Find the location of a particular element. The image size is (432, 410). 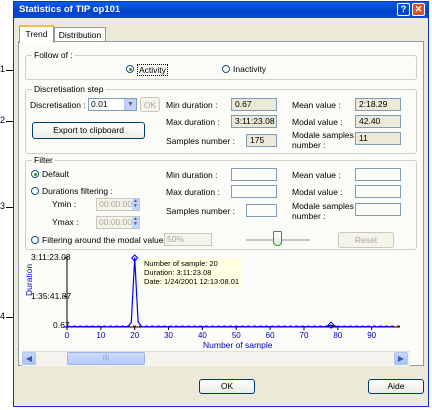

x-tick-label: 10 is located at coordinates (100, 335).